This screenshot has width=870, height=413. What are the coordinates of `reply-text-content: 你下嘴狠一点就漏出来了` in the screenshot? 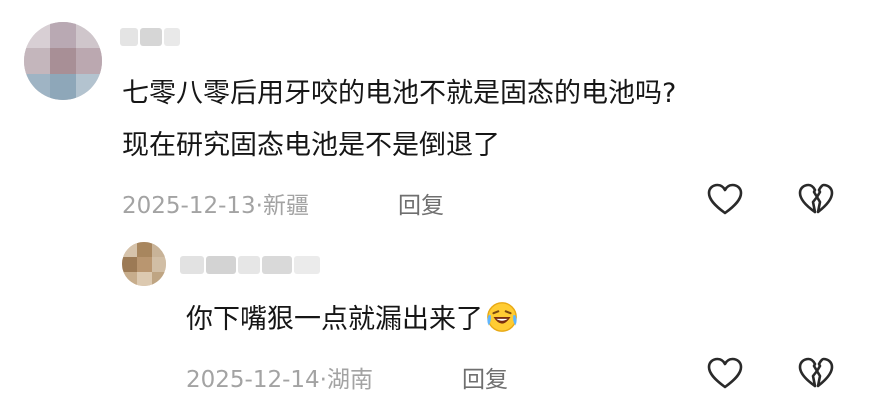 It's located at (334, 319).